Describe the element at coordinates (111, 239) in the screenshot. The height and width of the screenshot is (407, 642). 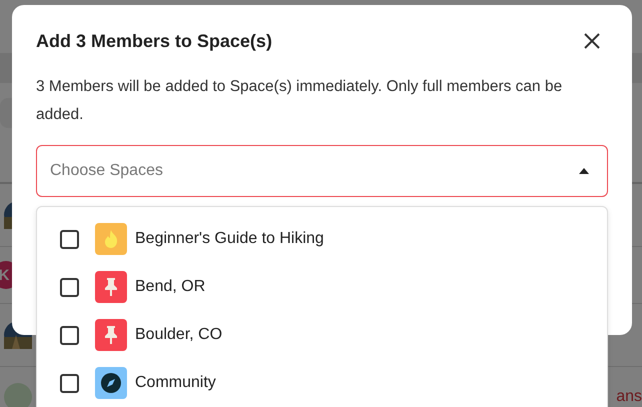
I see `flame-icon` at that location.